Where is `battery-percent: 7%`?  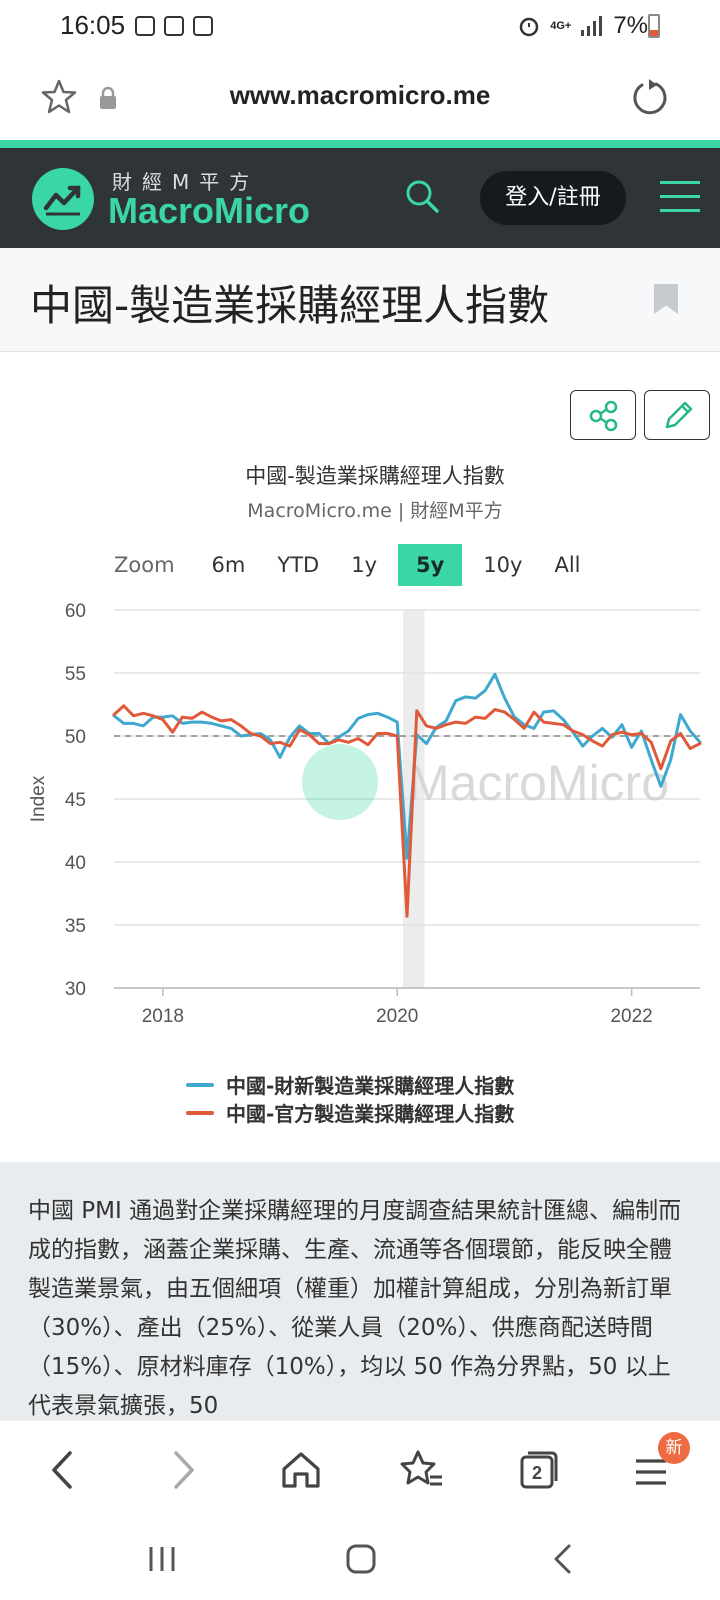
battery-percent: 7% is located at coordinates (630, 25).